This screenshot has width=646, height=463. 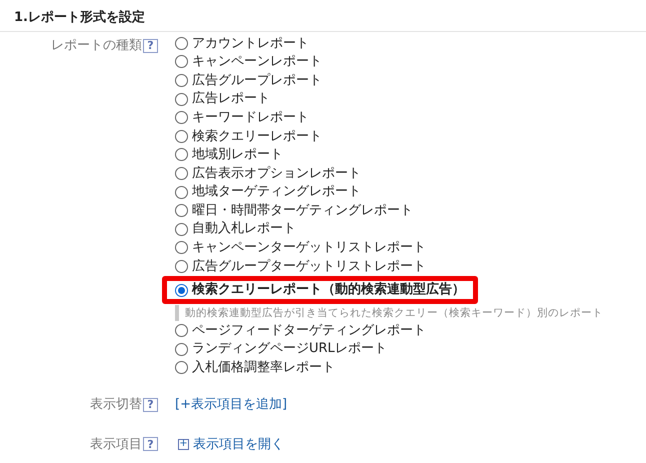 I want to click on option-description: 動的検索連動型広告が引き当てられた検索クエリー（検索キーワード）別のレポート, so click(x=389, y=313).